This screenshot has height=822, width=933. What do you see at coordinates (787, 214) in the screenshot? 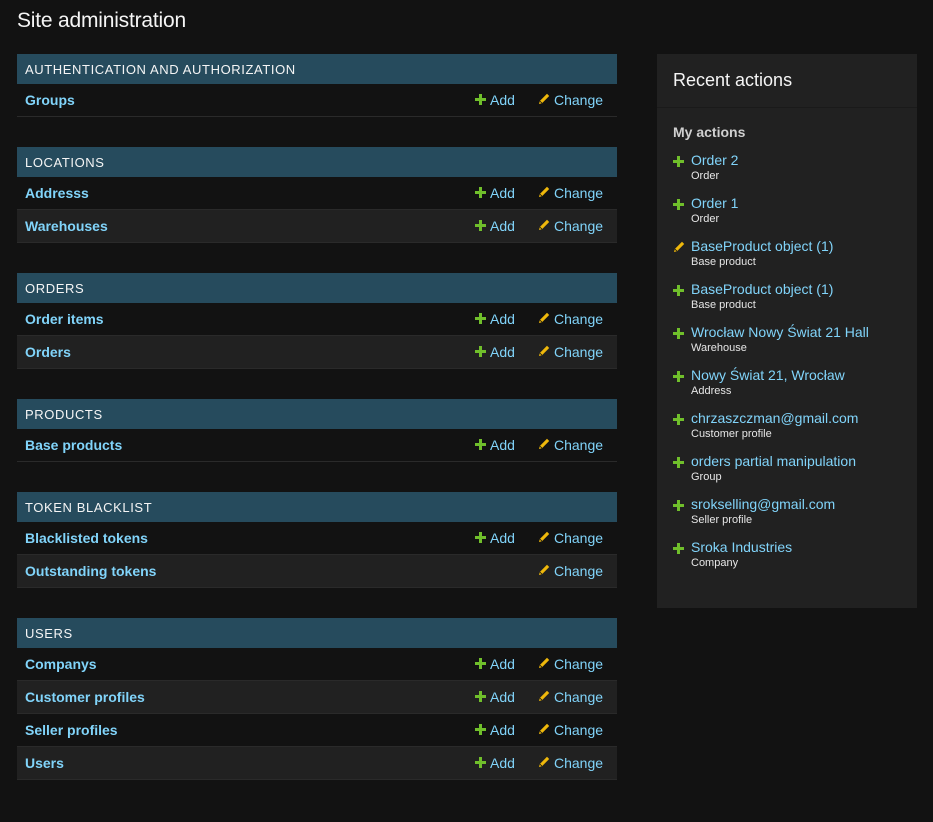
I see `recent-action-item: Order 1 Order` at bounding box center [787, 214].